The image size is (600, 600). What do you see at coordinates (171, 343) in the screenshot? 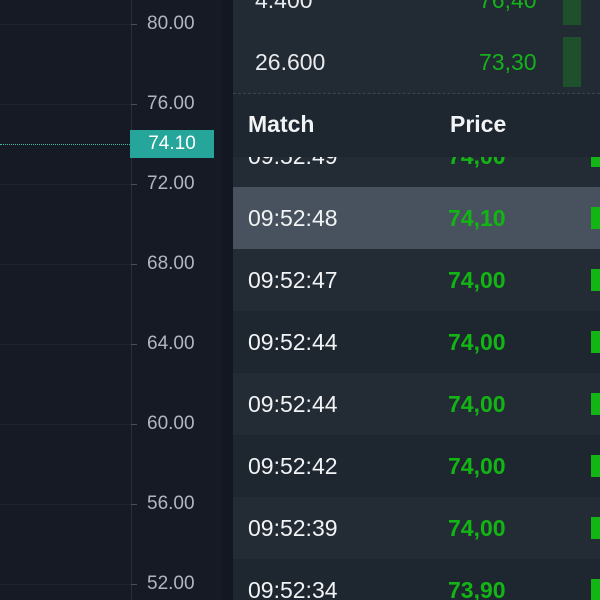
I see `price-tick-label: 64.00` at bounding box center [171, 343].